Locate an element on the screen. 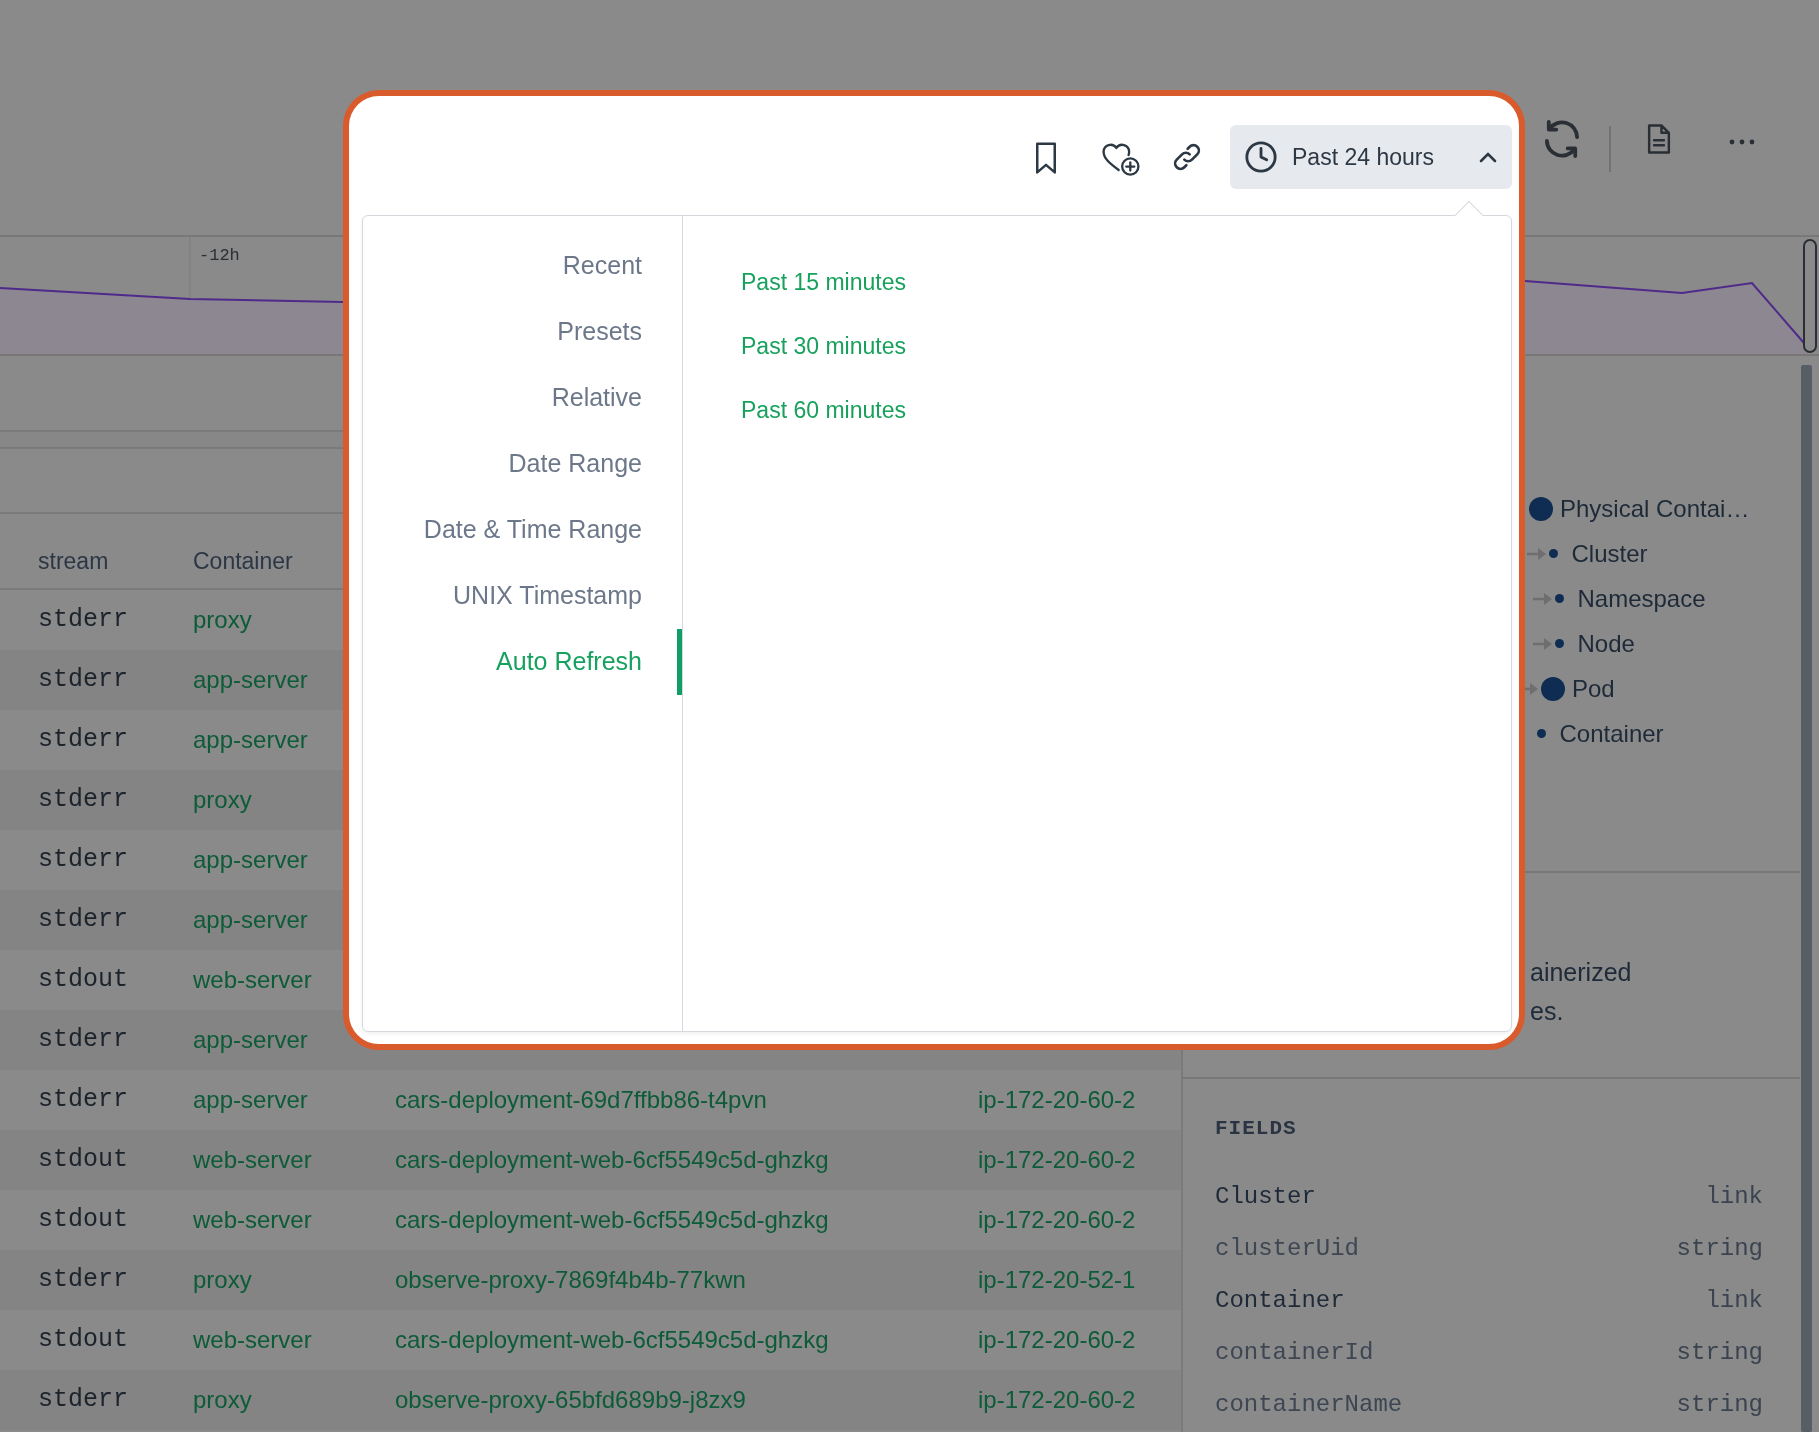 This screenshot has width=1819, height=1432. field-name: clusterUid is located at coordinates (1287, 1248).